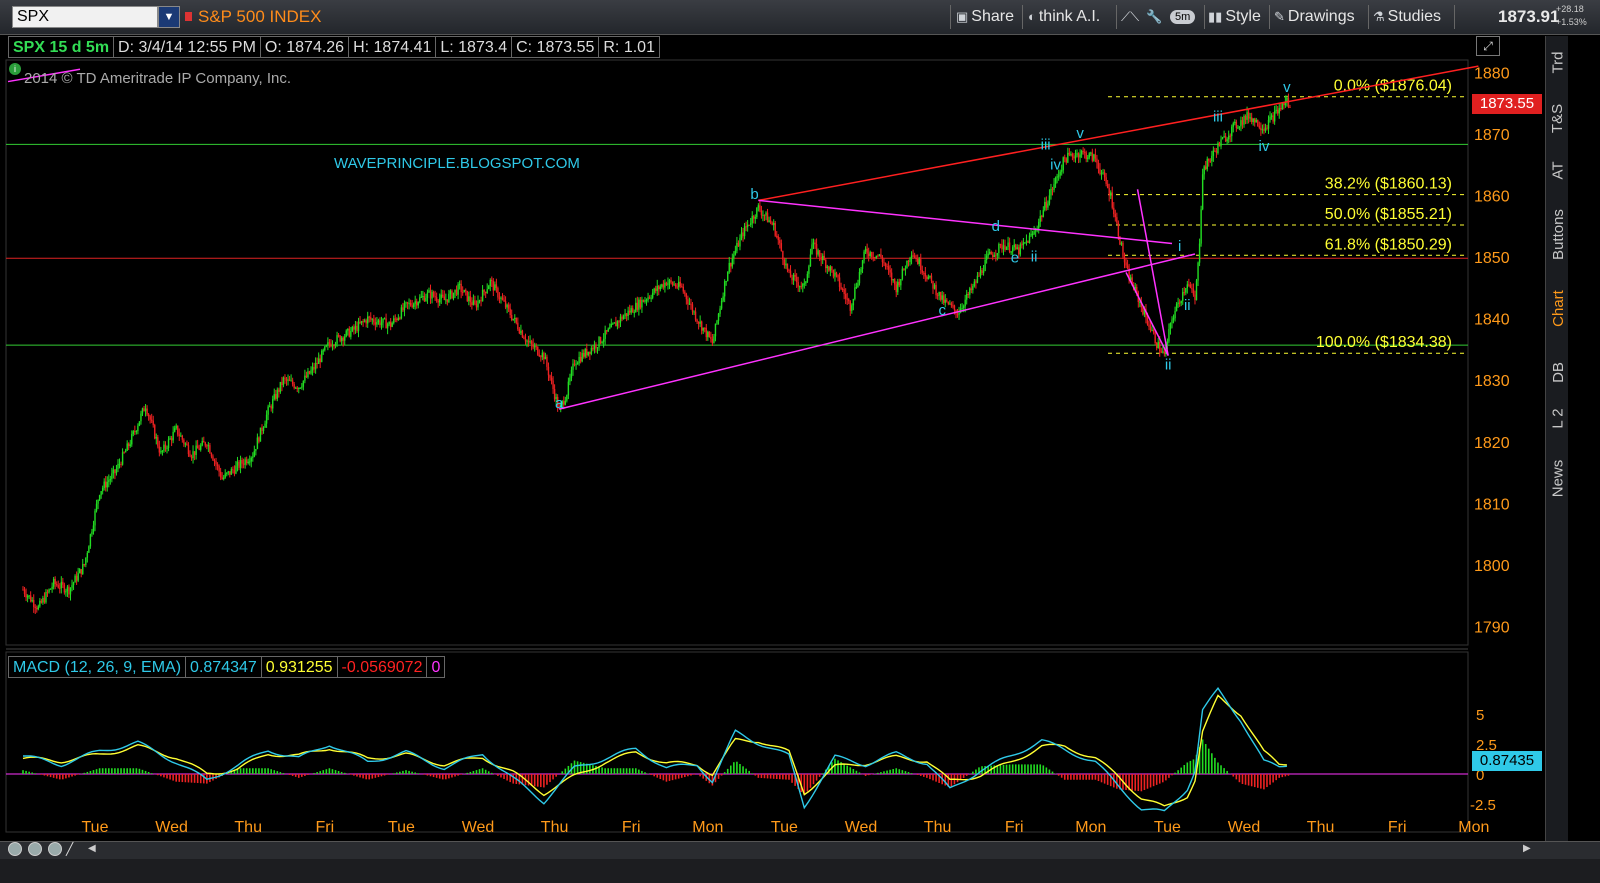 This screenshot has height=883, width=1600. I want to click on zoom-in-icon, so click(15, 849).